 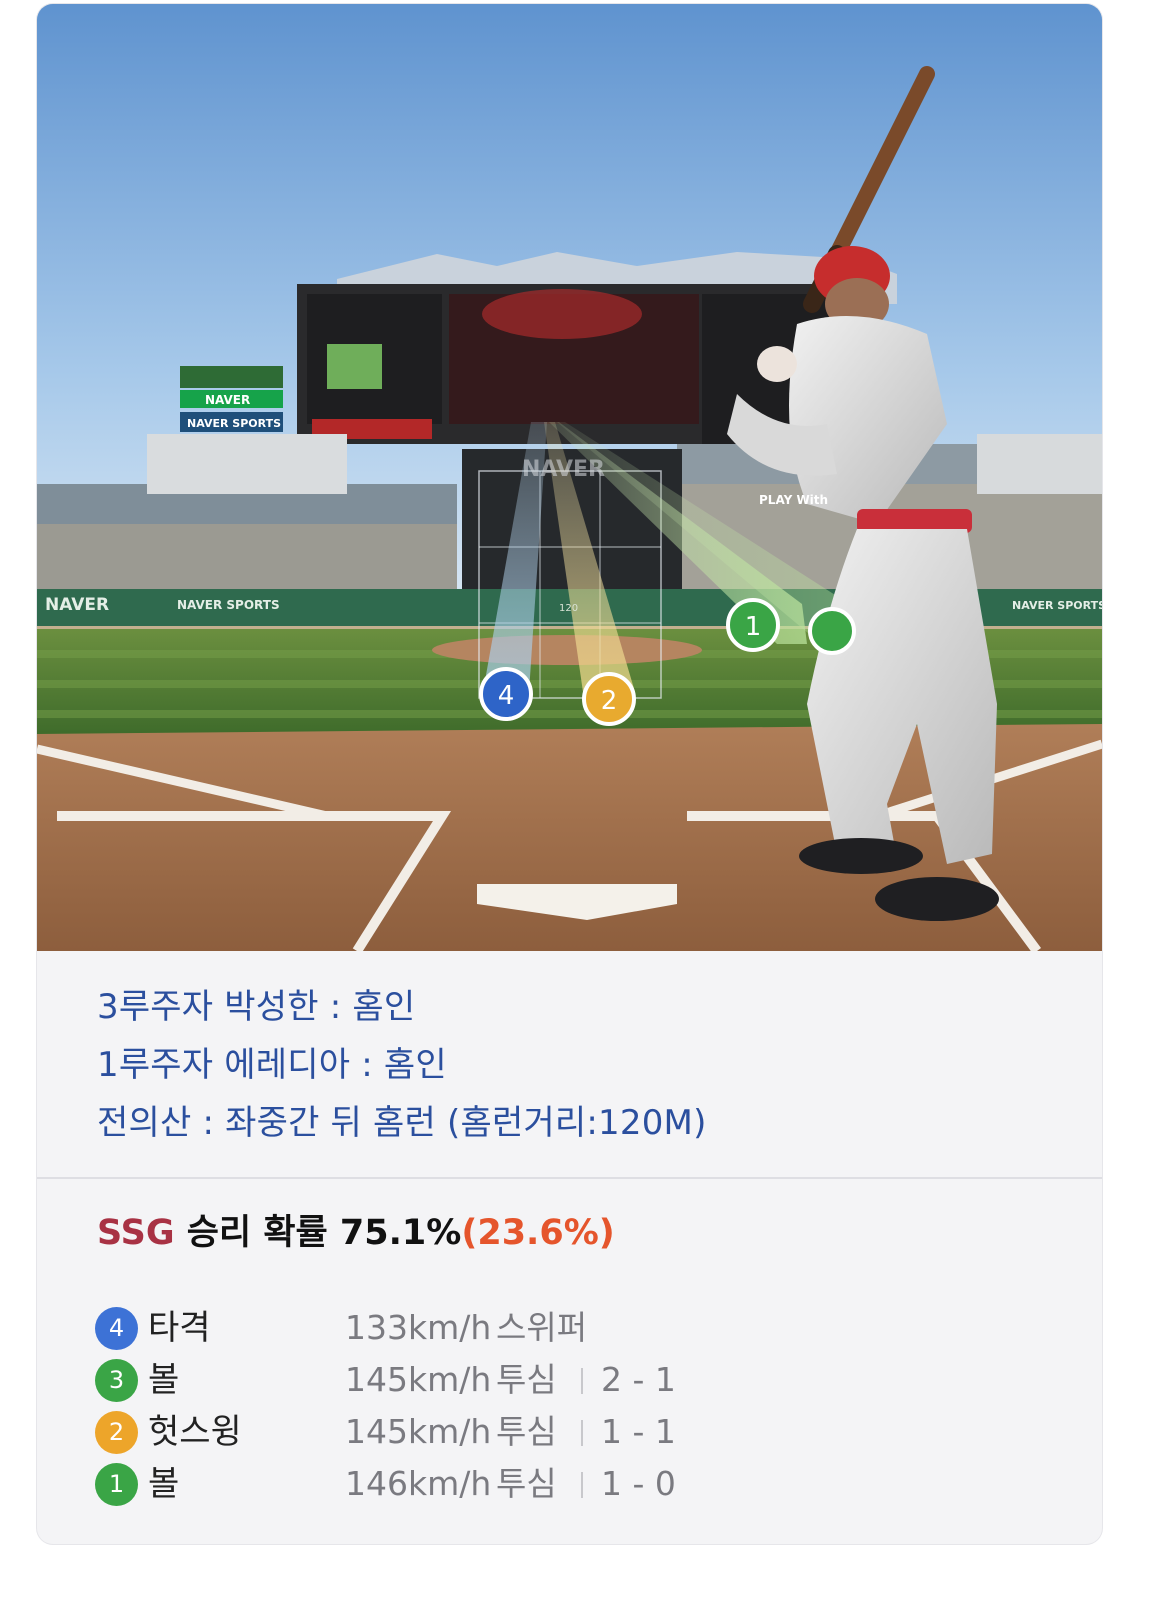 I want to click on pitch-marker-4: 4, so click(x=506, y=694).